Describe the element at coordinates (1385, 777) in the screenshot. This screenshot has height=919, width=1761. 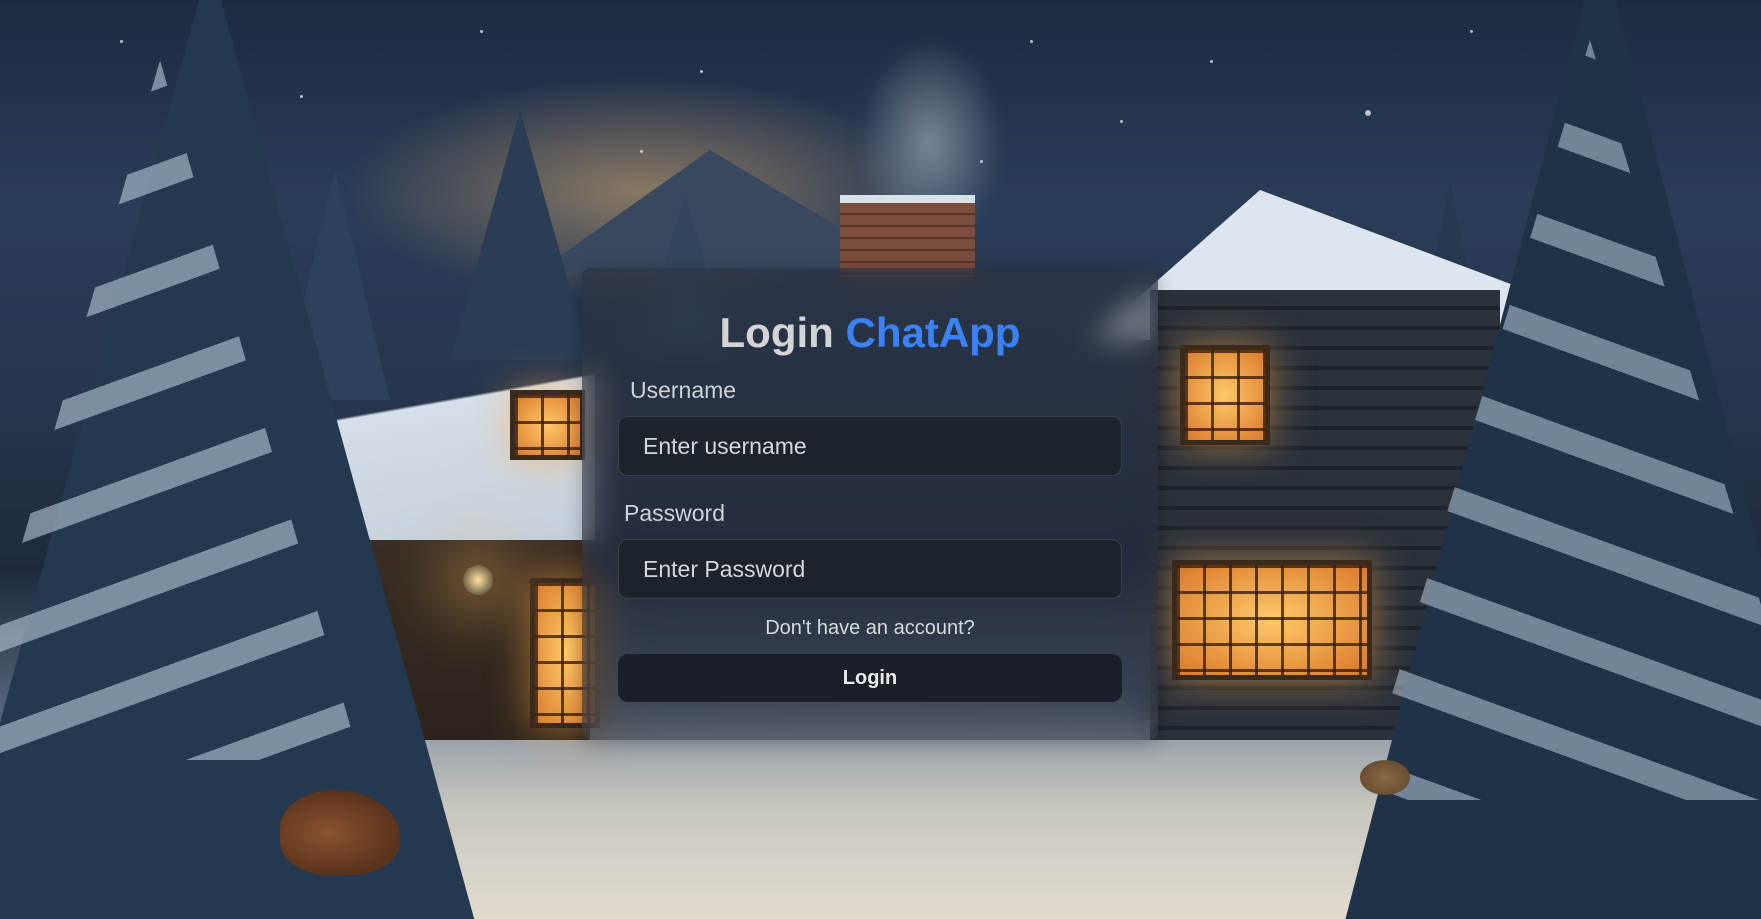
I see `bird` at that location.